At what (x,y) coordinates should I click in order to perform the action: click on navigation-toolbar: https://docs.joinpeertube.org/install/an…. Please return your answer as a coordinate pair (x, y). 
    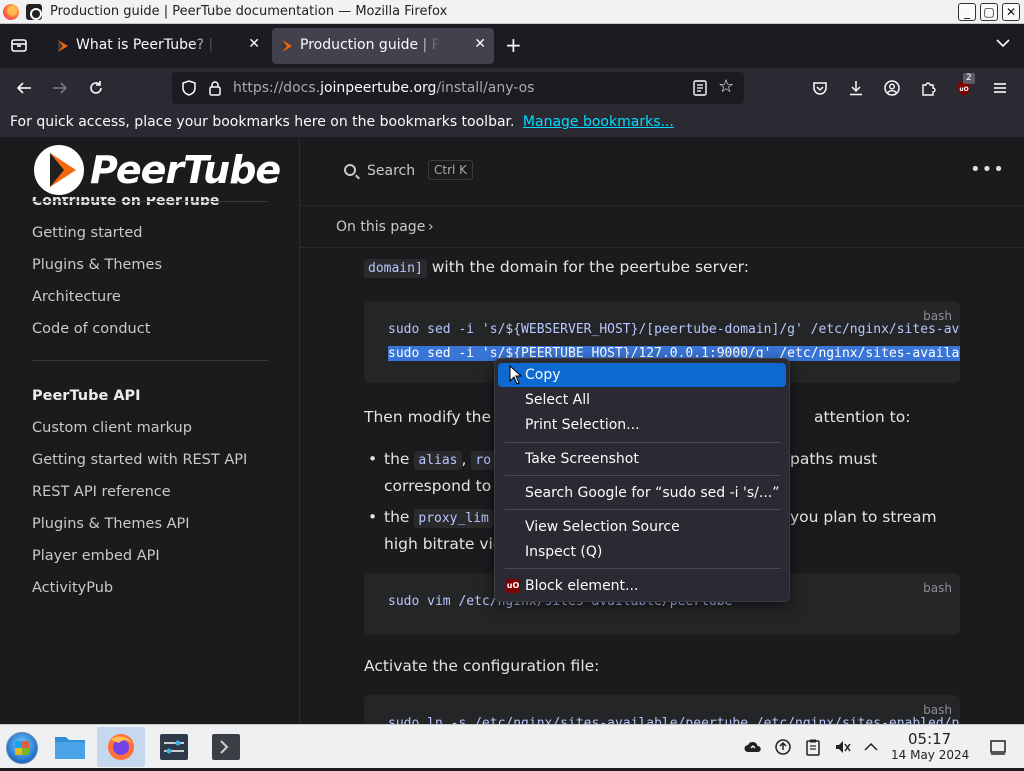
    Looking at the image, I should click on (512, 88).